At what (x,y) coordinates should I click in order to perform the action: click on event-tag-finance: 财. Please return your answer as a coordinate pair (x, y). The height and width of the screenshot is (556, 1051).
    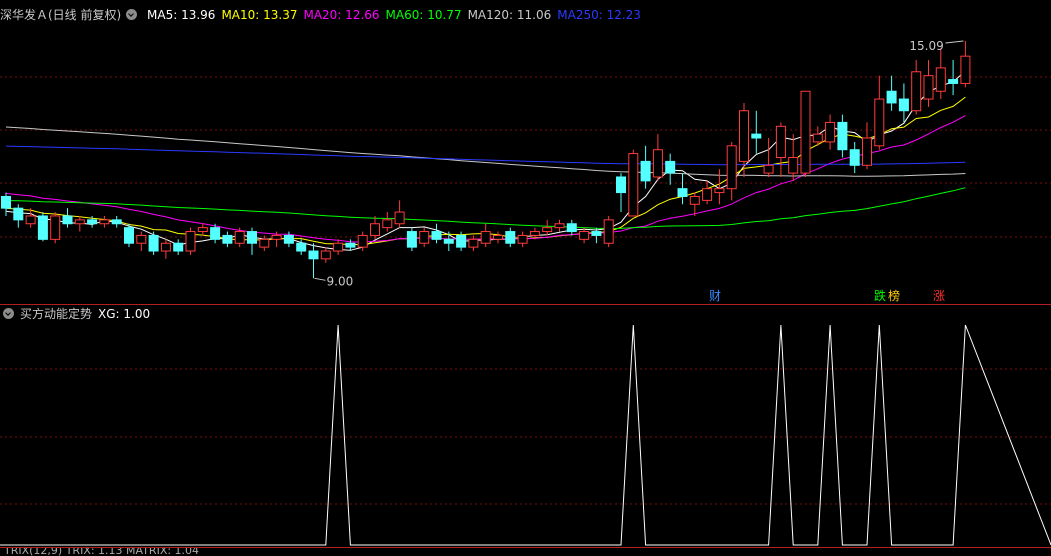
    Looking at the image, I should click on (715, 296).